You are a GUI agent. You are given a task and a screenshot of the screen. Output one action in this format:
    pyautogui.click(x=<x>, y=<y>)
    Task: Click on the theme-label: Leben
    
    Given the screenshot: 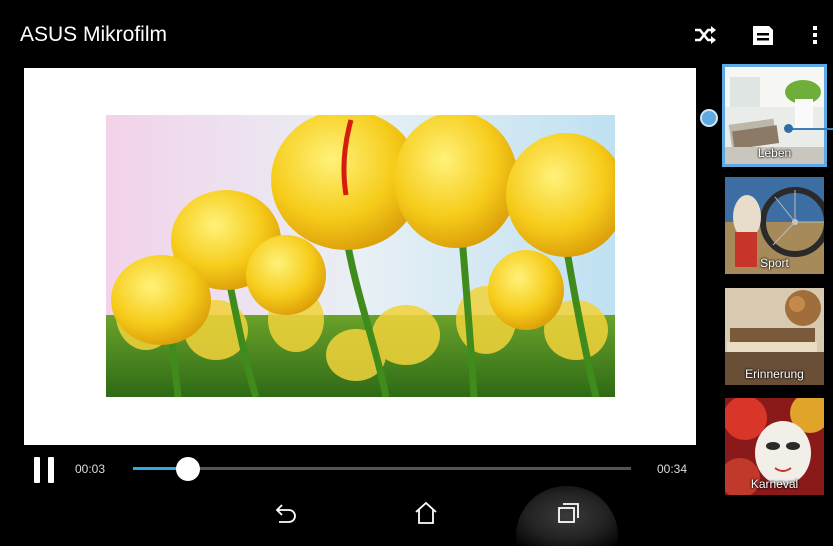 What is the action you would take?
    pyautogui.click(x=774, y=153)
    